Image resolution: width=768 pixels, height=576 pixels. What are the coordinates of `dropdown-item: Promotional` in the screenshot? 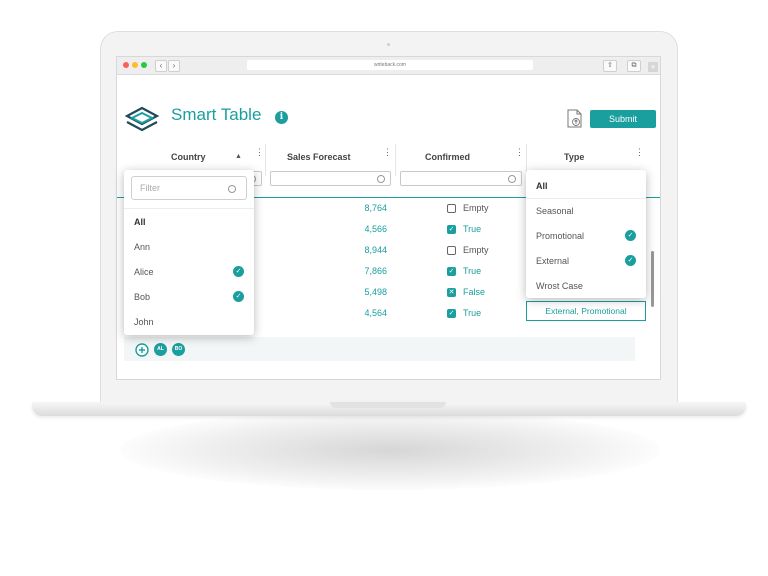 It's located at (560, 236).